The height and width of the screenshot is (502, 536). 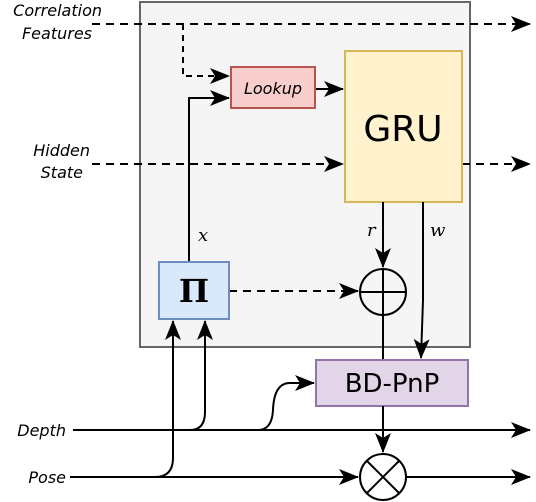 I want to click on sum-operator, so click(x=383, y=292).